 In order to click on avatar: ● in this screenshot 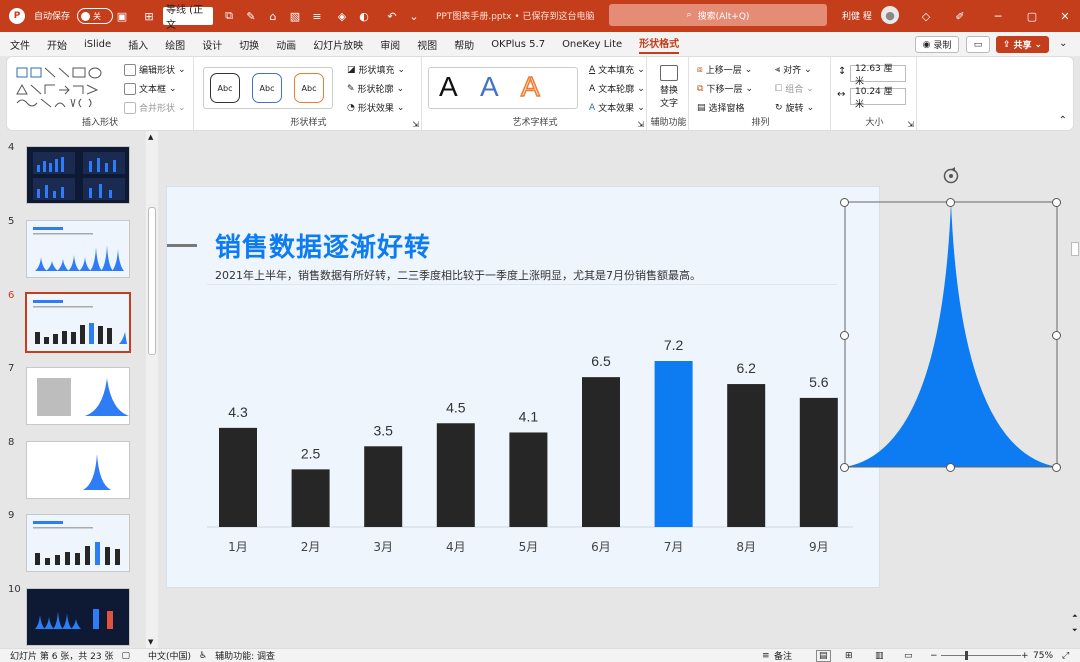, I will do `click(890, 15)`.